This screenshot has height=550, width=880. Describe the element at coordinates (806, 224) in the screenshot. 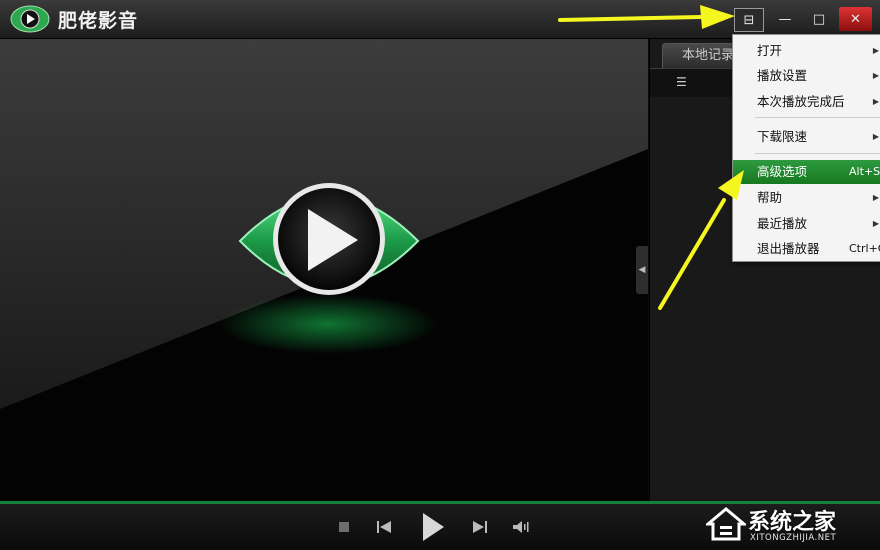

I see `menu-item-recent-playback: 最近播放 ▶` at that location.